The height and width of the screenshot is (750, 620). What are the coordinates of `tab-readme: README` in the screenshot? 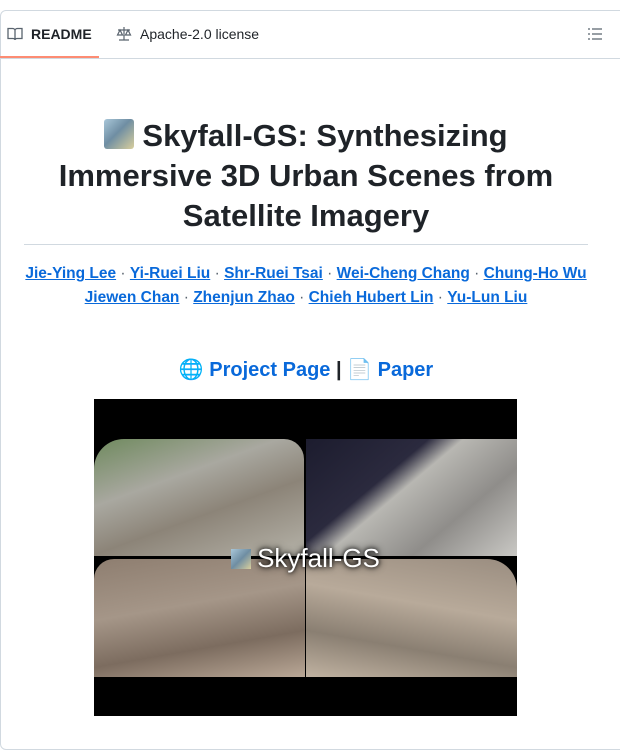 It's located at (49, 34).